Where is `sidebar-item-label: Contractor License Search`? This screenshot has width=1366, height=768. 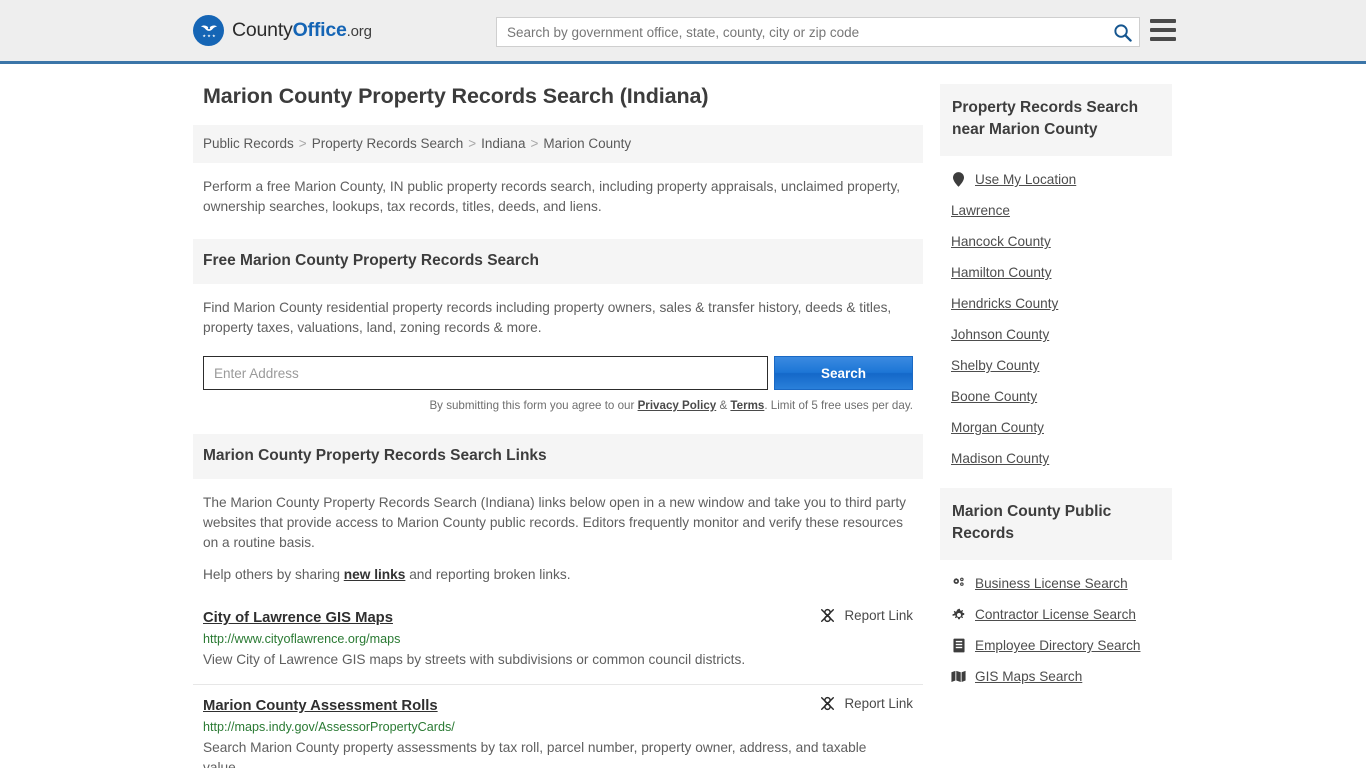
sidebar-item-label: Contractor License Search is located at coordinates (1055, 614).